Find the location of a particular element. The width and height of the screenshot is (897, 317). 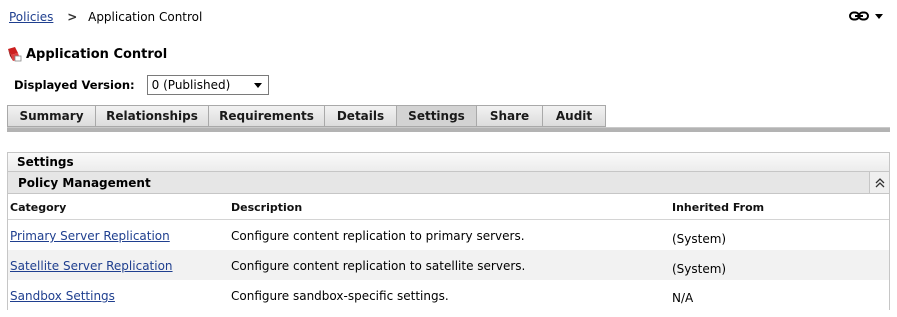

category-link-primary-server-replication: Primary Server Replication is located at coordinates (90, 236).